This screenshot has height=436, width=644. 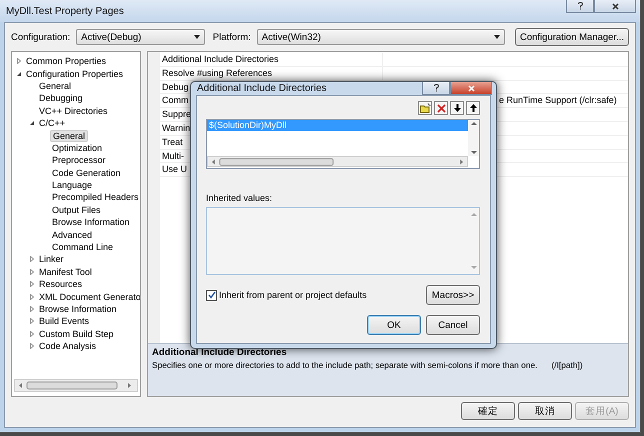 What do you see at coordinates (72, 185) in the screenshot?
I see `tree-item: Language` at bounding box center [72, 185].